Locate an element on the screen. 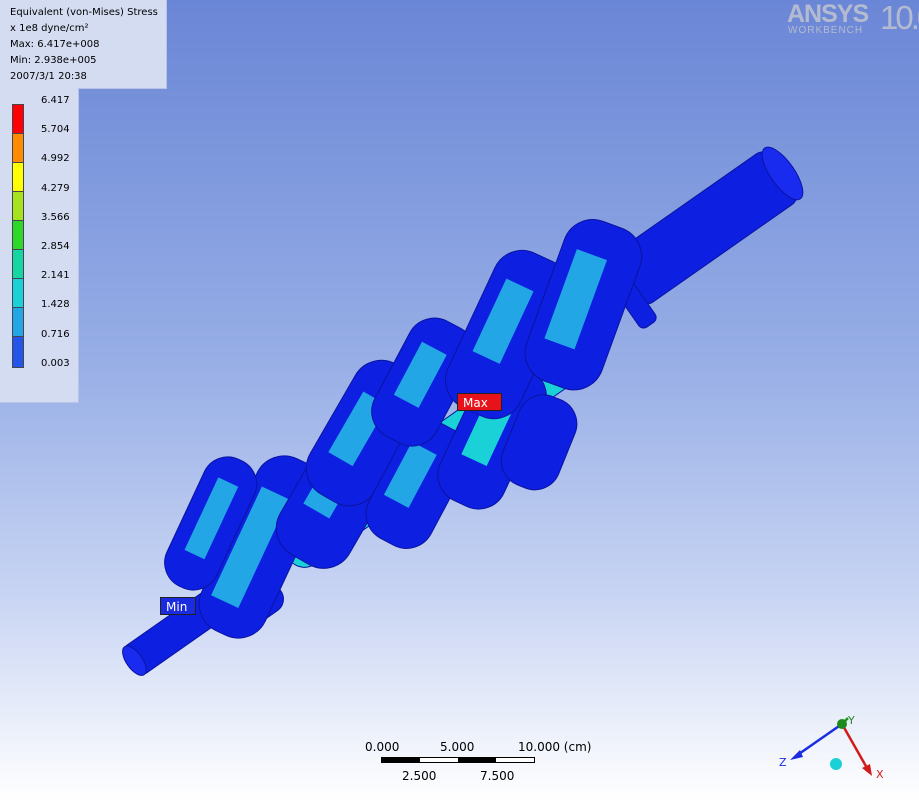 This screenshot has width=919, height=800. scale-label-2-5: 2.500 is located at coordinates (419, 776).